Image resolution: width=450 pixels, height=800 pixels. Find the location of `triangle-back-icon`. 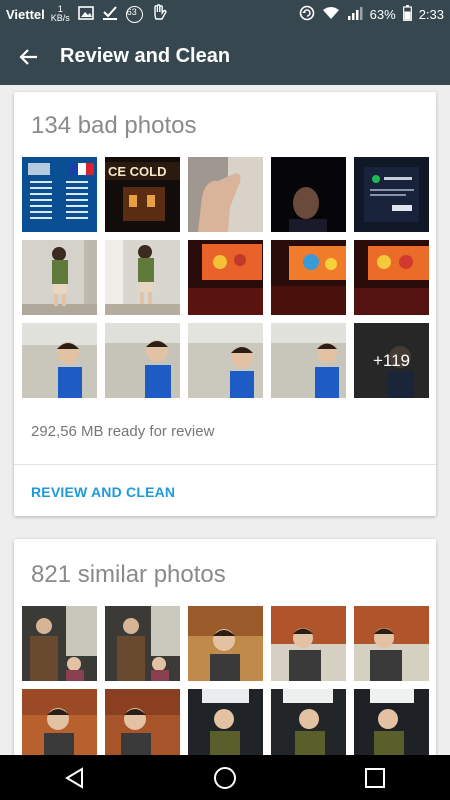

triangle-back-icon is located at coordinates (74, 777).